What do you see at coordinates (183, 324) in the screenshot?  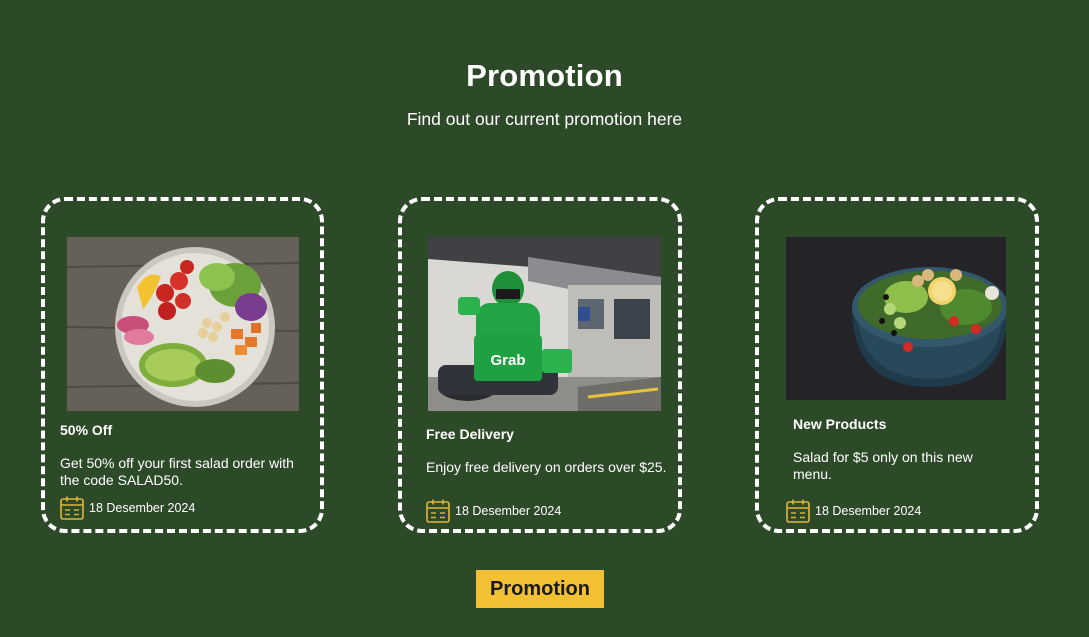 I see `salad-bowl-image` at bounding box center [183, 324].